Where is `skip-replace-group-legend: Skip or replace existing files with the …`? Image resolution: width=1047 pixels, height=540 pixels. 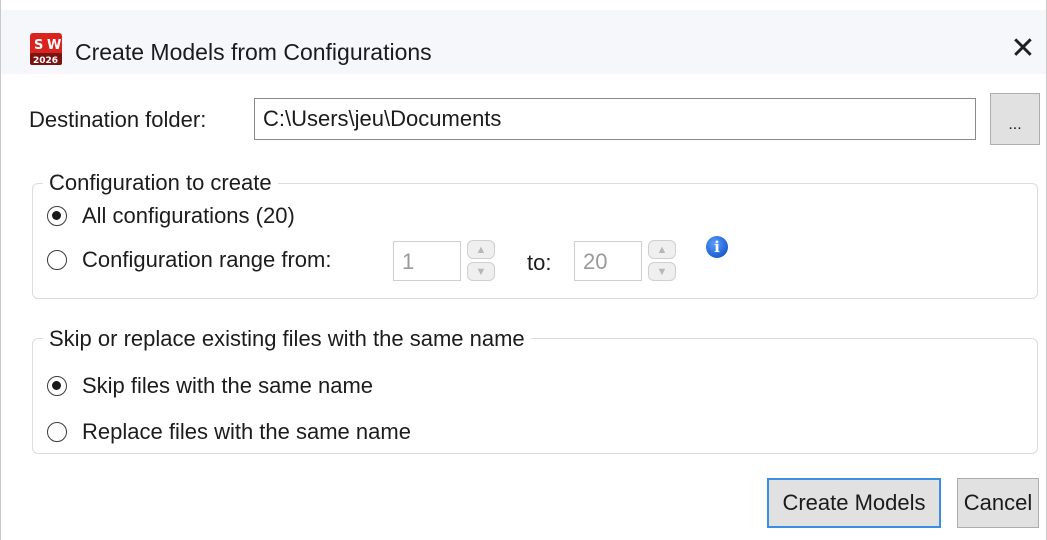 skip-replace-group-legend: Skip or replace existing files with the … is located at coordinates (287, 339).